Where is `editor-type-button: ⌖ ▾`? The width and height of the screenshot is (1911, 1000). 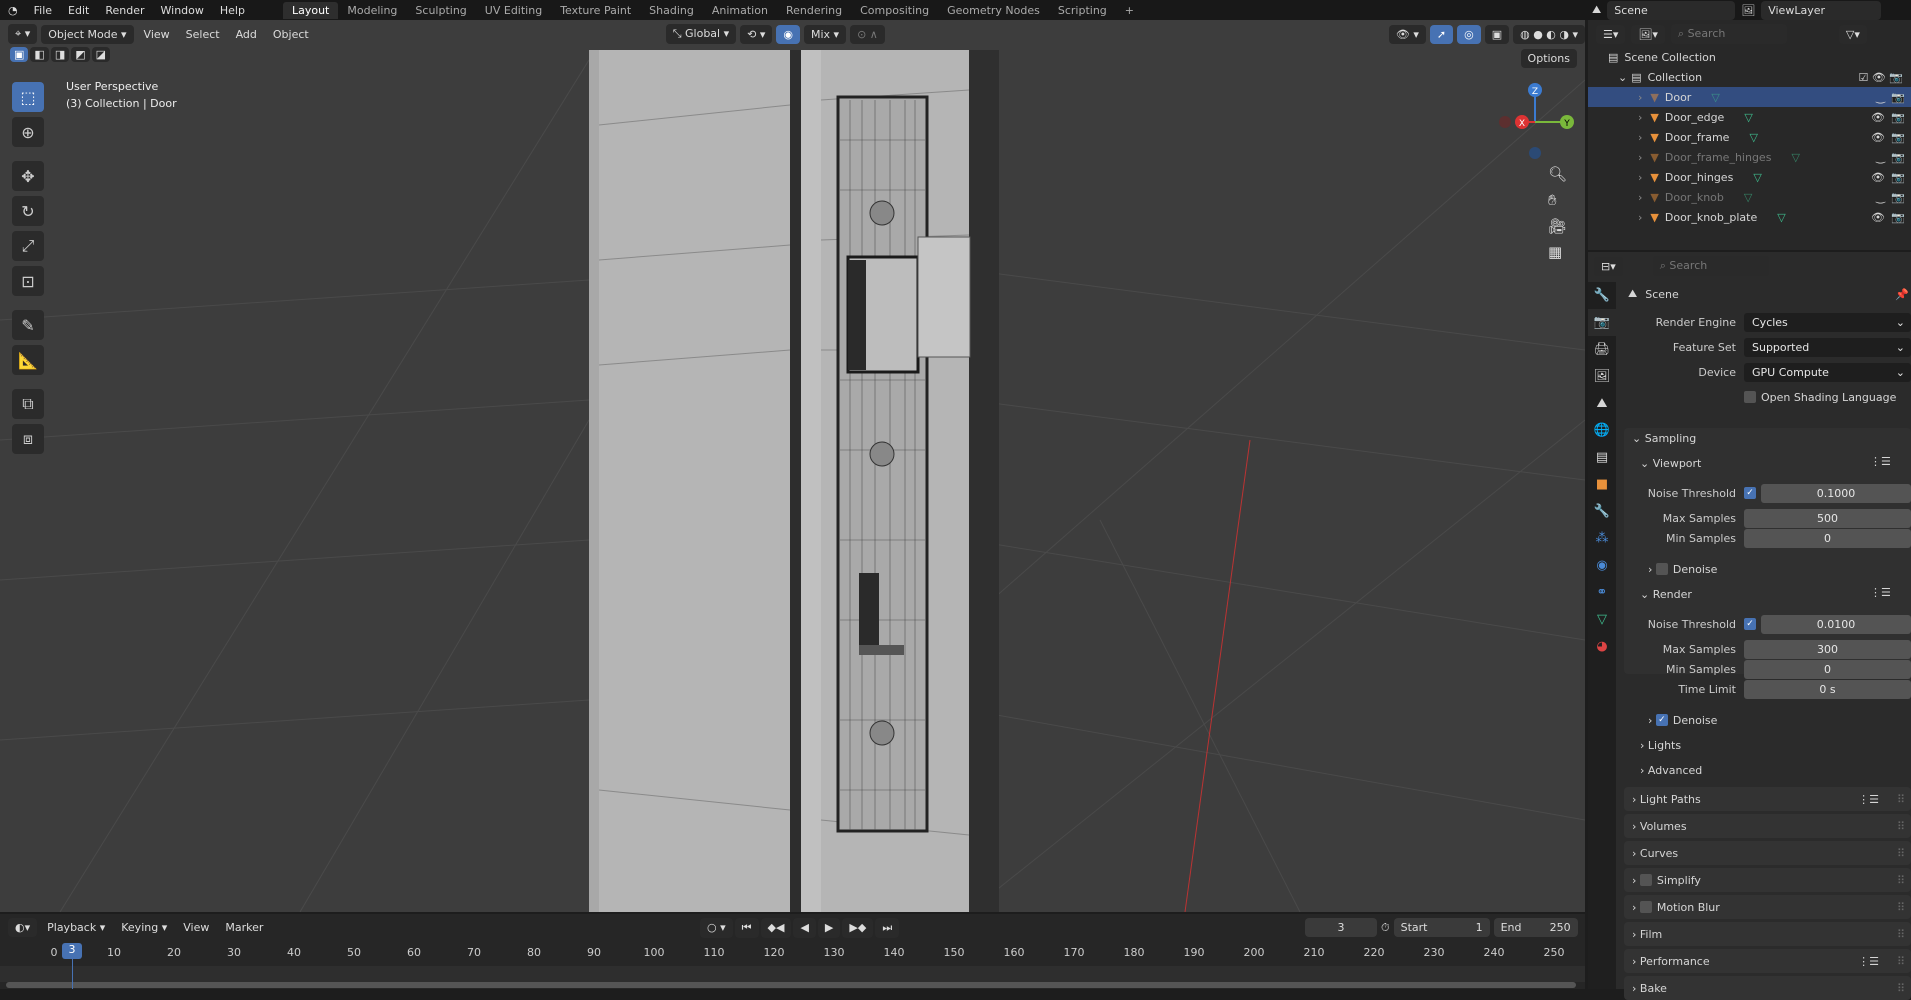
editor-type-button: ⌖ ▾ is located at coordinates (23, 34).